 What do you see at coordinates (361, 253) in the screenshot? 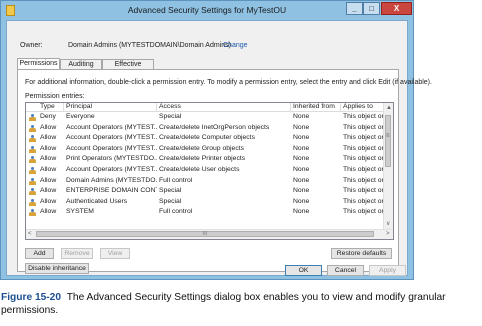
I see `restore-defaults-button: Restore defaults` at bounding box center [361, 253].